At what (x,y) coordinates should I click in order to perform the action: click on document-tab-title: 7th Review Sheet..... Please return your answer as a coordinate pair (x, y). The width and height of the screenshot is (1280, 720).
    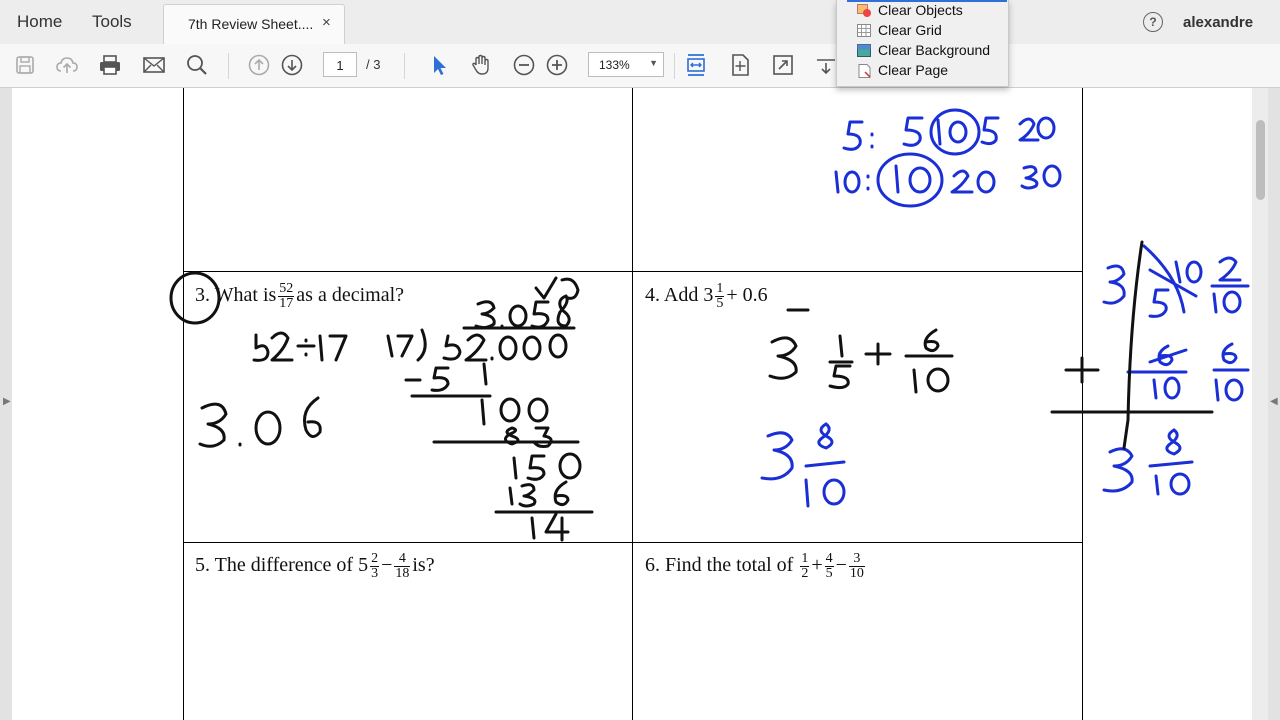
    Looking at the image, I should click on (251, 24).